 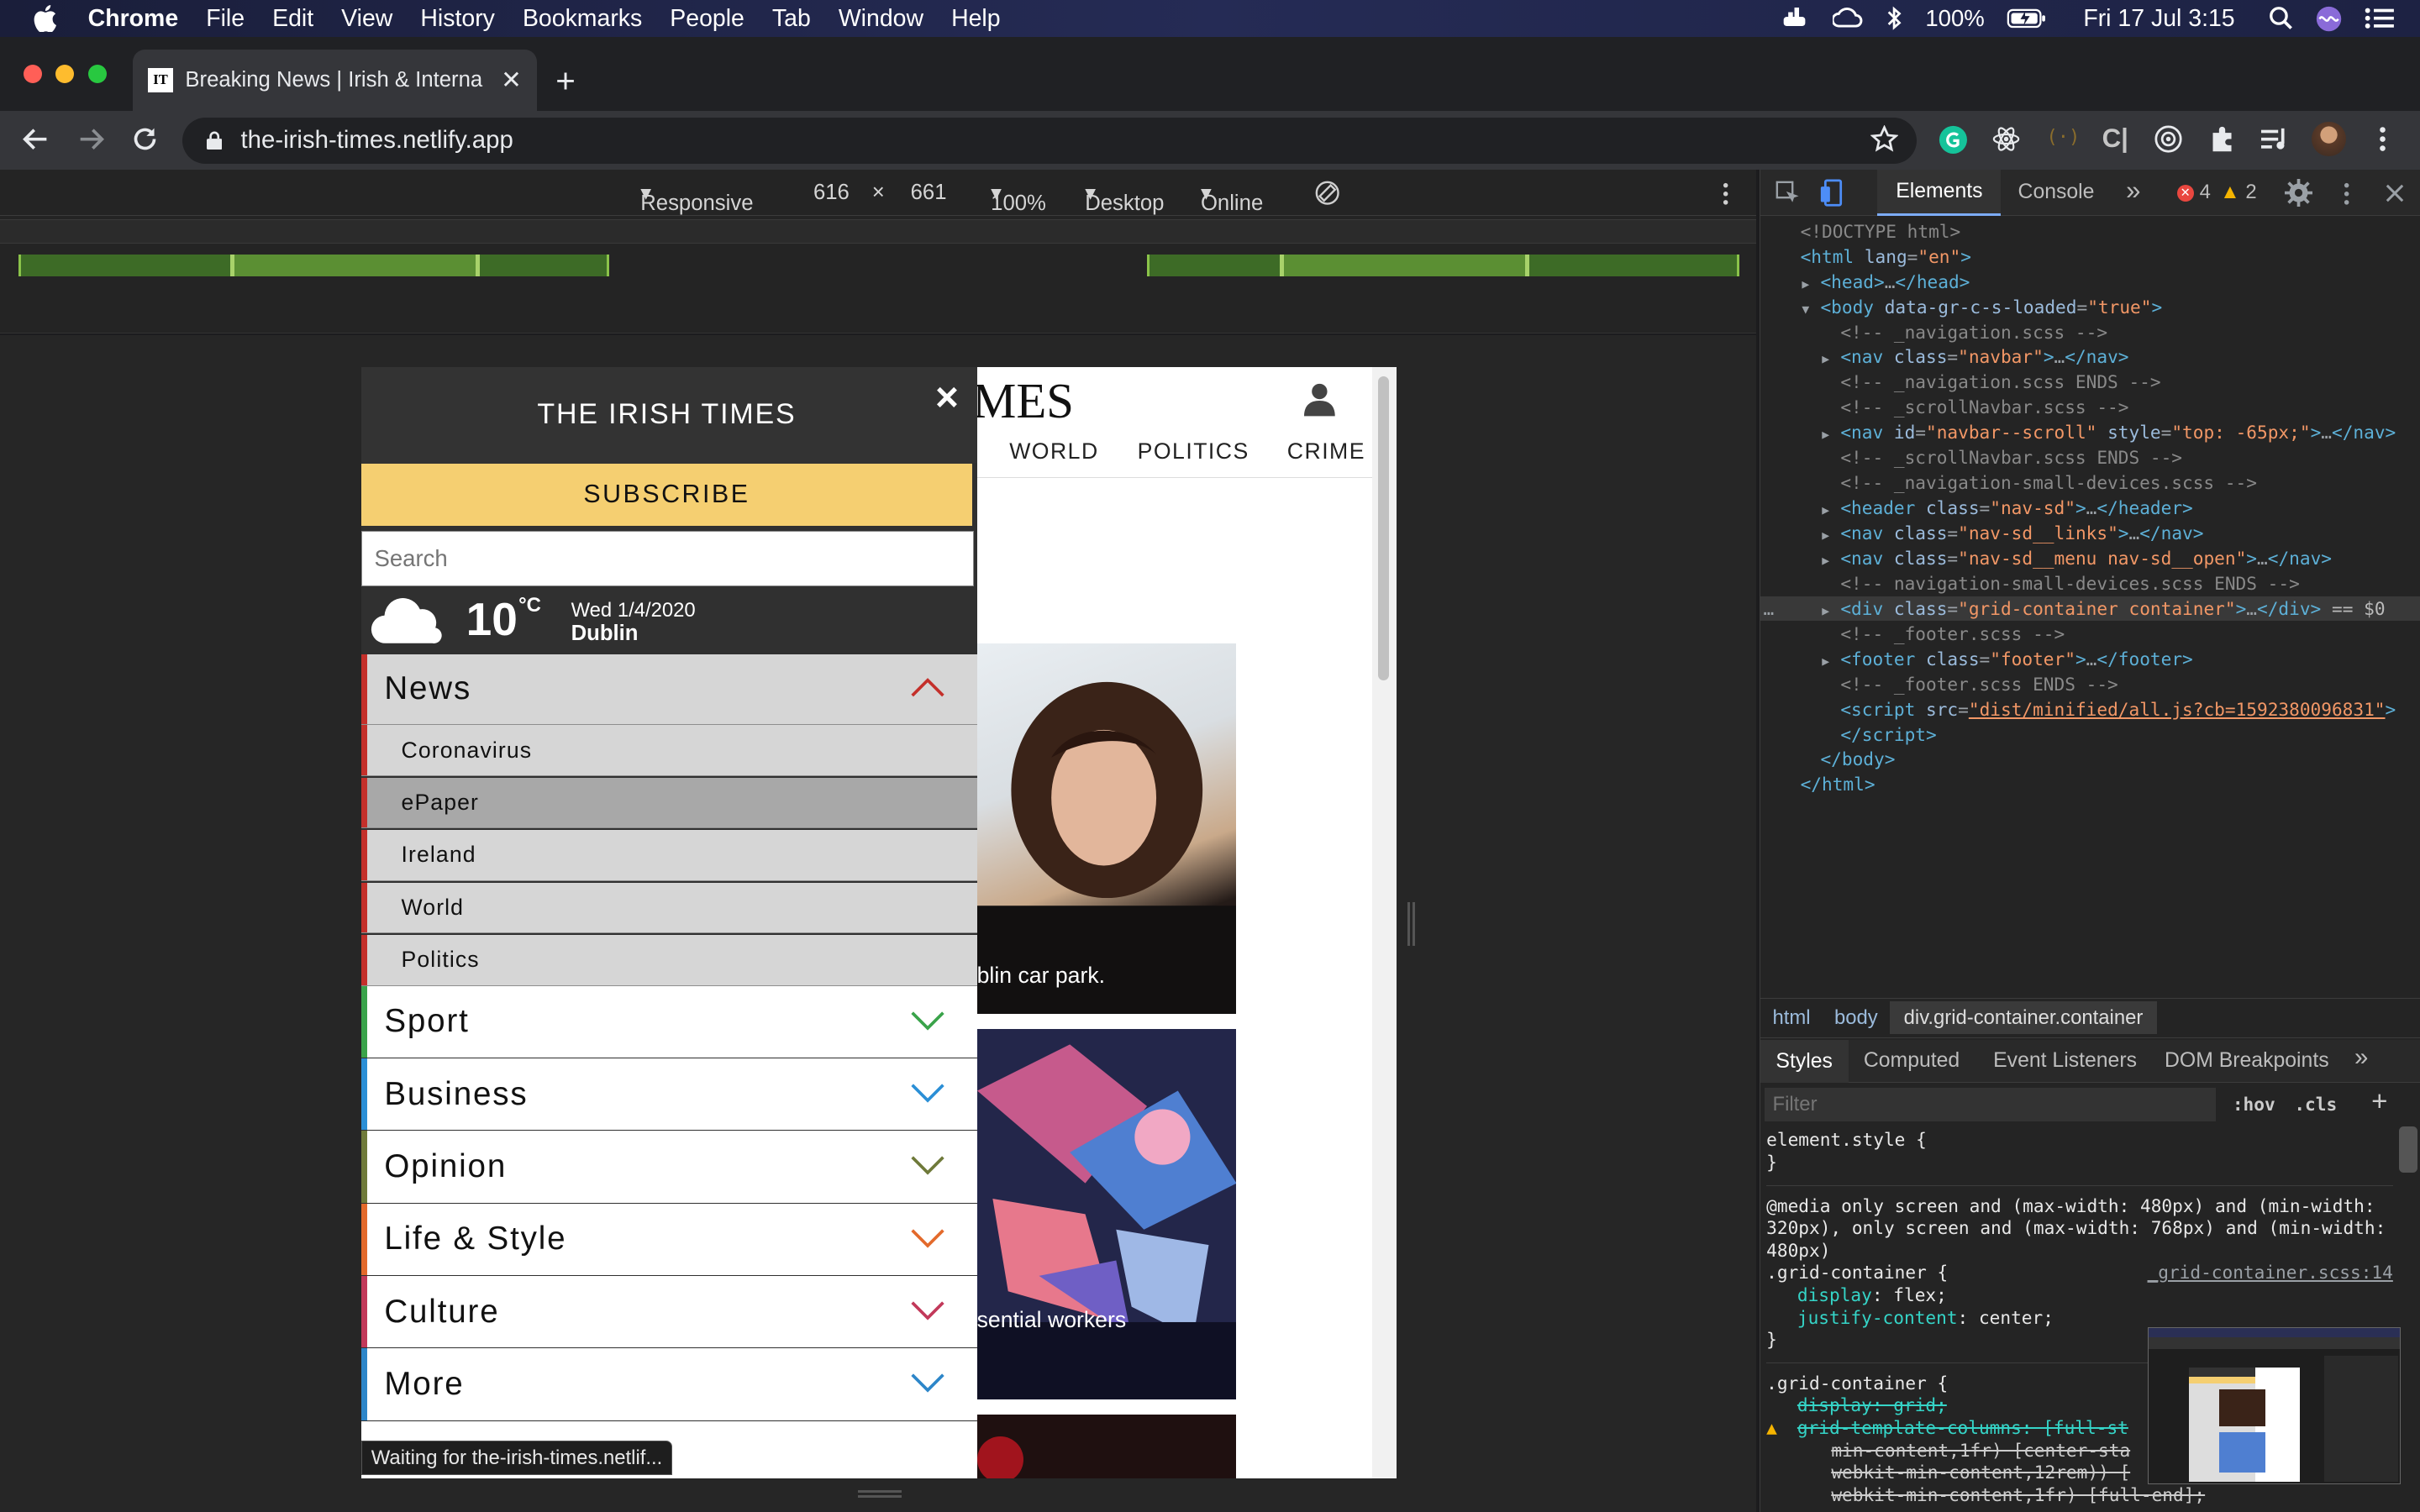 I want to click on warning-count: ▲ 2, so click(x=2238, y=192).